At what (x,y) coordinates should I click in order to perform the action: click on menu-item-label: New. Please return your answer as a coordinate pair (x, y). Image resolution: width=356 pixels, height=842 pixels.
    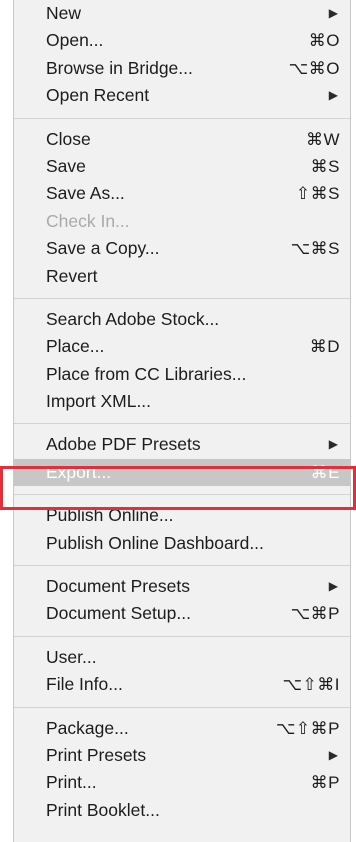
    Looking at the image, I should click on (64, 13).